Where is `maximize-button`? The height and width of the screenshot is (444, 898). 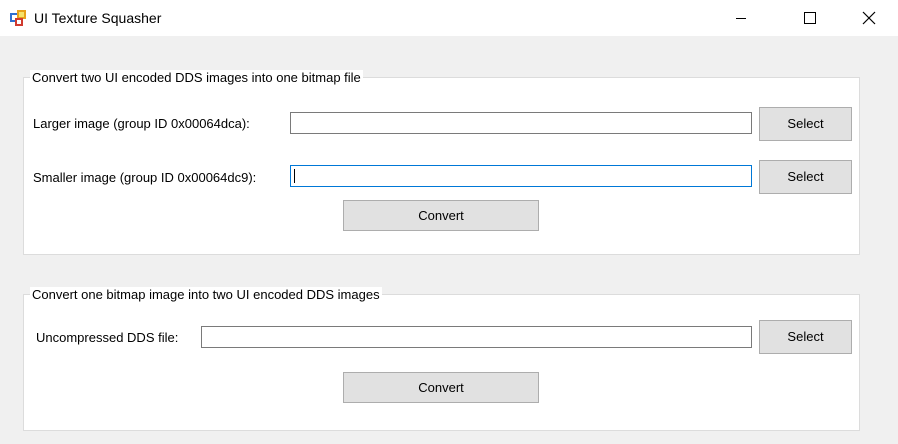 maximize-button is located at coordinates (810, 18).